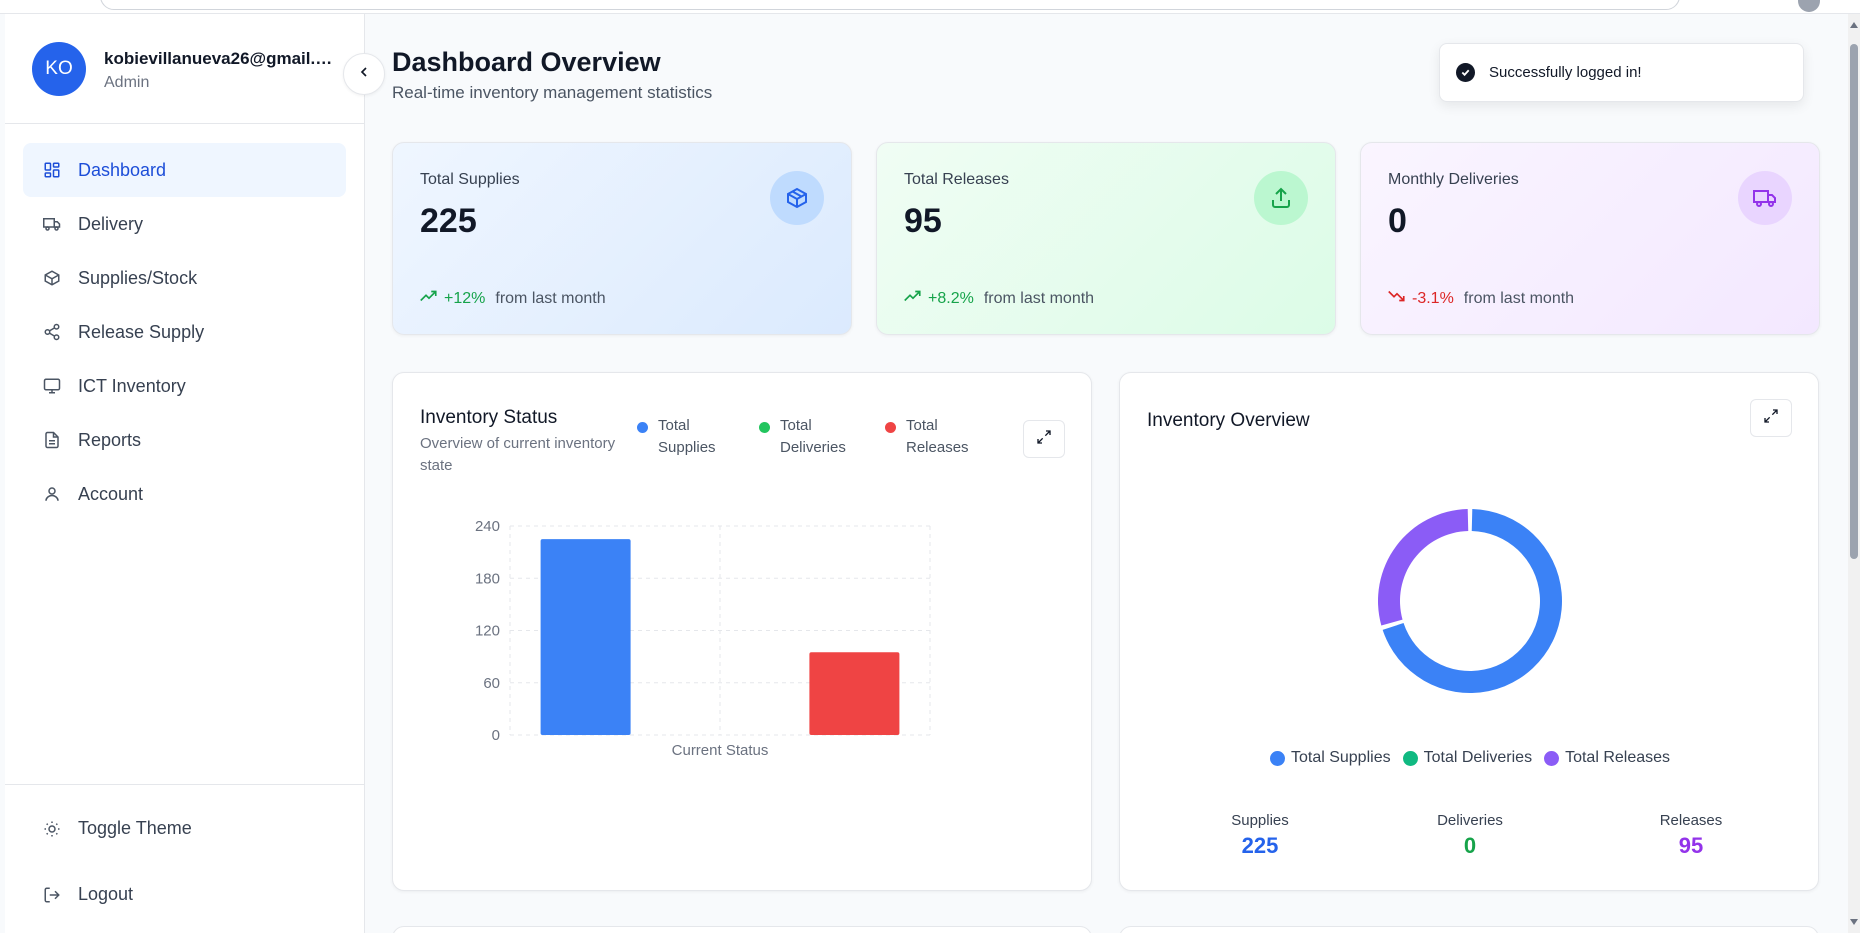 The image size is (1860, 933). Describe the element at coordinates (742, 929) in the screenshot. I see `next-card-left` at that location.